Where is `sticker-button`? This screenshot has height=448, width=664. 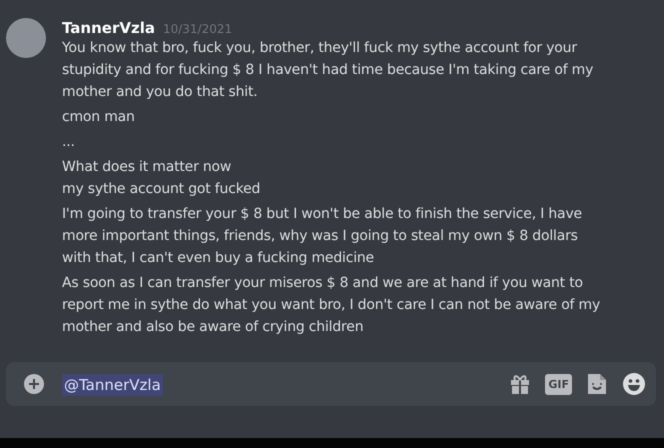 sticker-button is located at coordinates (597, 384).